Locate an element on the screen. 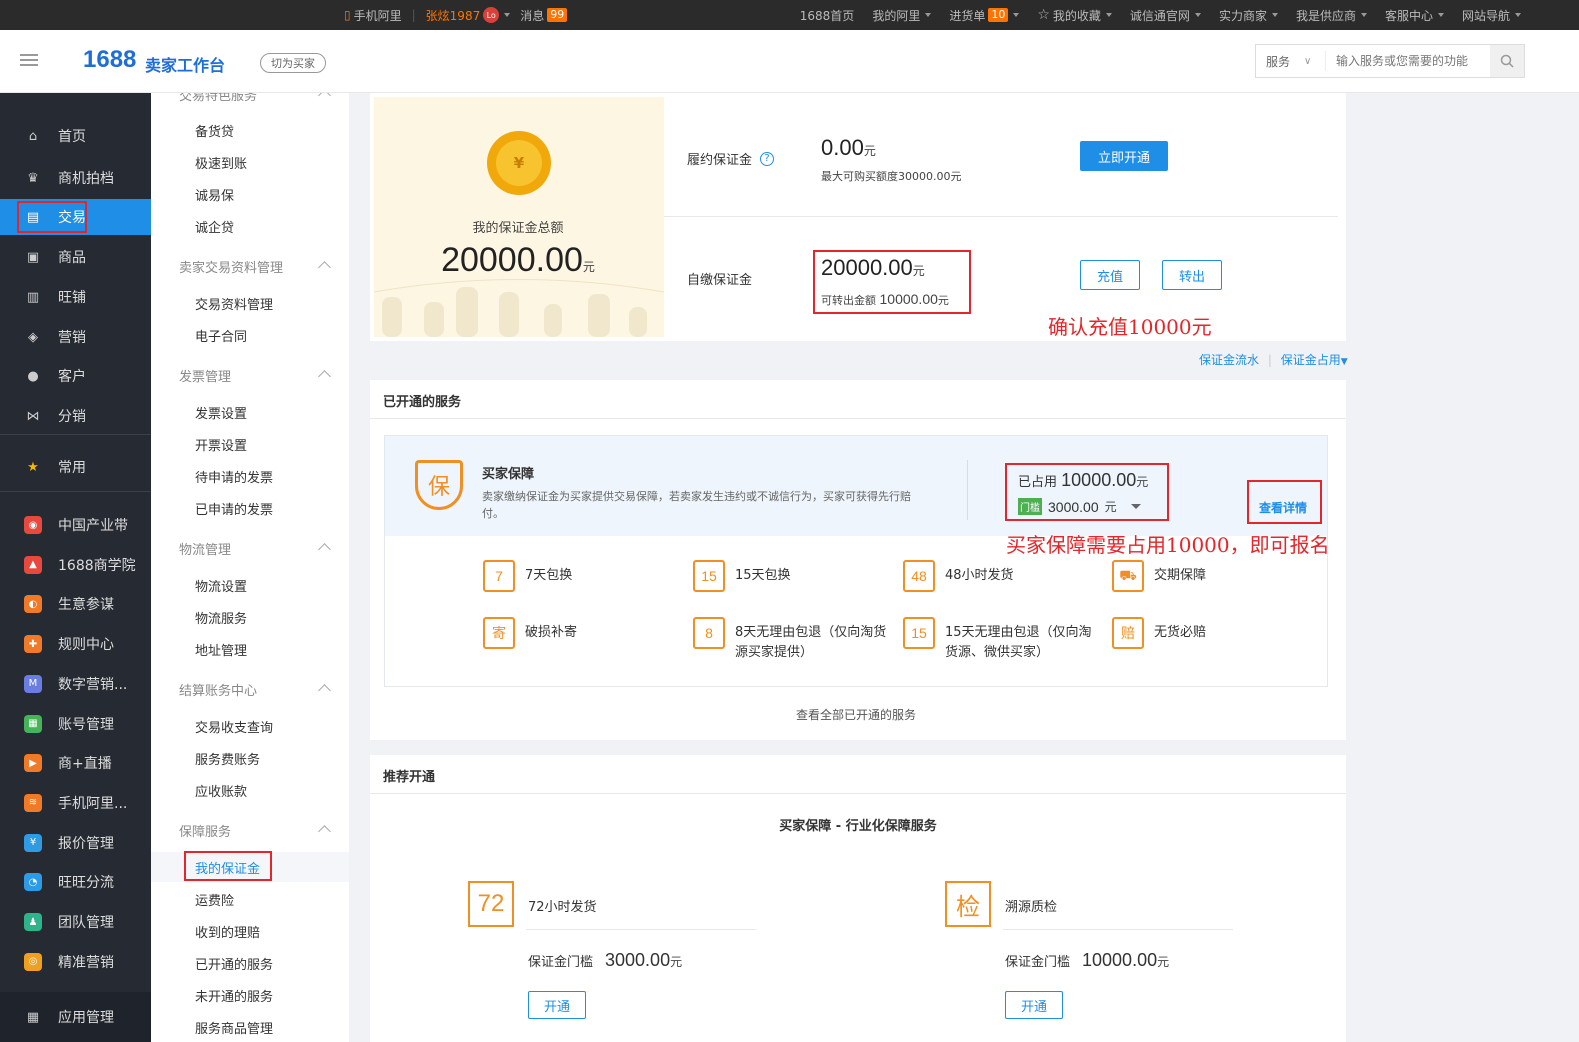 The width and height of the screenshot is (1579, 1042). sub-group-title: 发票管理 is located at coordinates (255, 375).